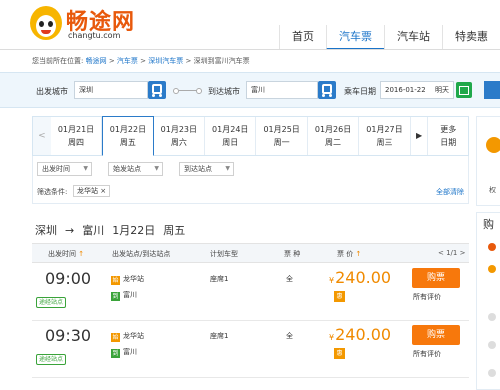  Describe the element at coordinates (385, 136) in the screenshot. I see `date-tab: 01月27日 周三` at that location.